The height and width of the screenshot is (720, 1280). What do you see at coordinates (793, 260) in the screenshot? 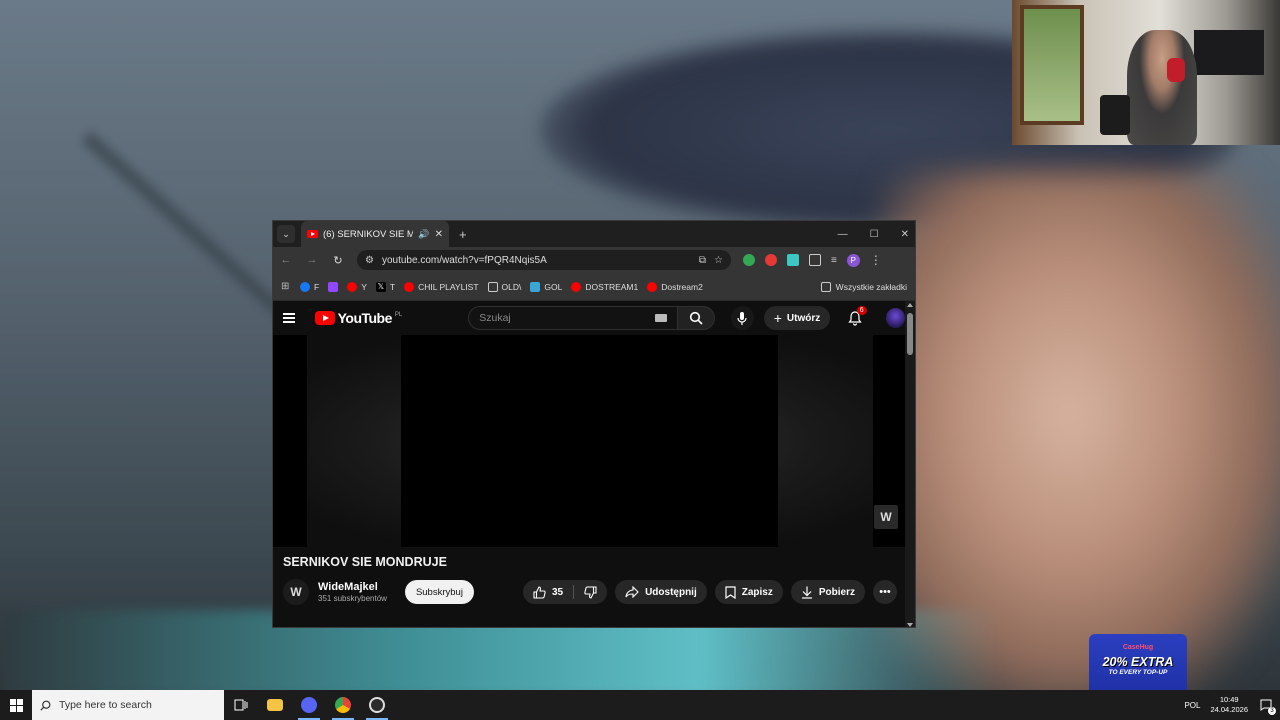
I see `translate-extension-icon` at bounding box center [793, 260].